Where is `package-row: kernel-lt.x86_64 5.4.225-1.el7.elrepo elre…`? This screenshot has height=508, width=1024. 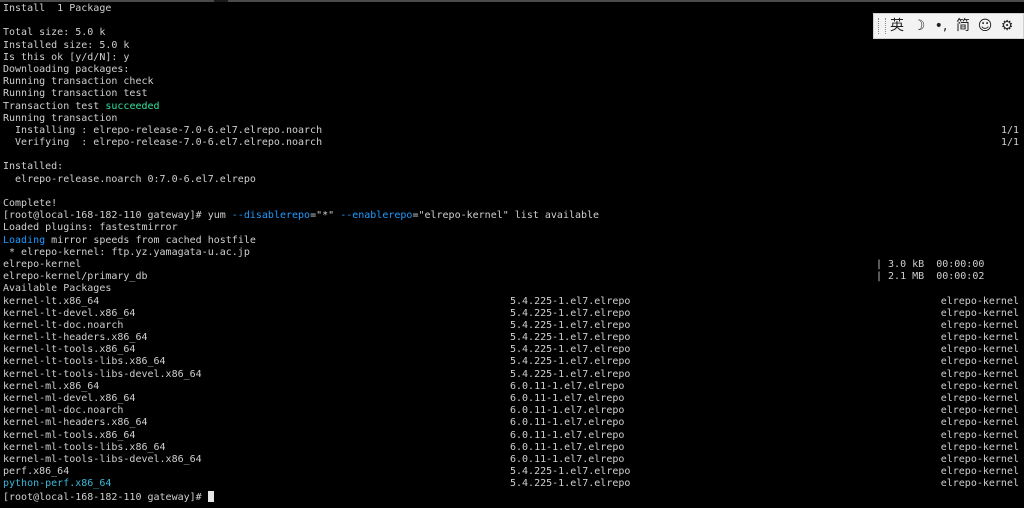 package-row: kernel-lt.x86_64 5.4.225-1.el7.elrepo elre… is located at coordinates (513, 302).